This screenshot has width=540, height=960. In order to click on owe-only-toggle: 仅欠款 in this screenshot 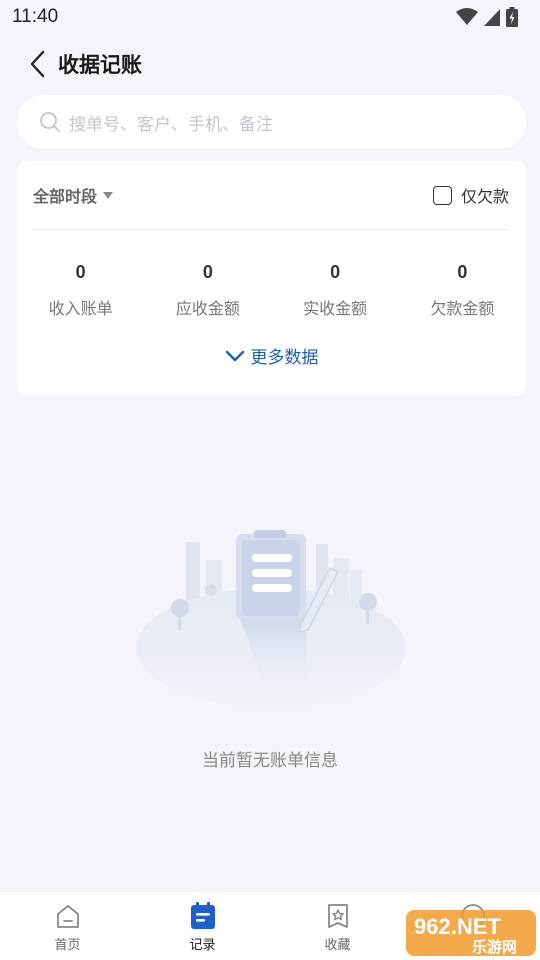, I will do `click(470, 195)`.